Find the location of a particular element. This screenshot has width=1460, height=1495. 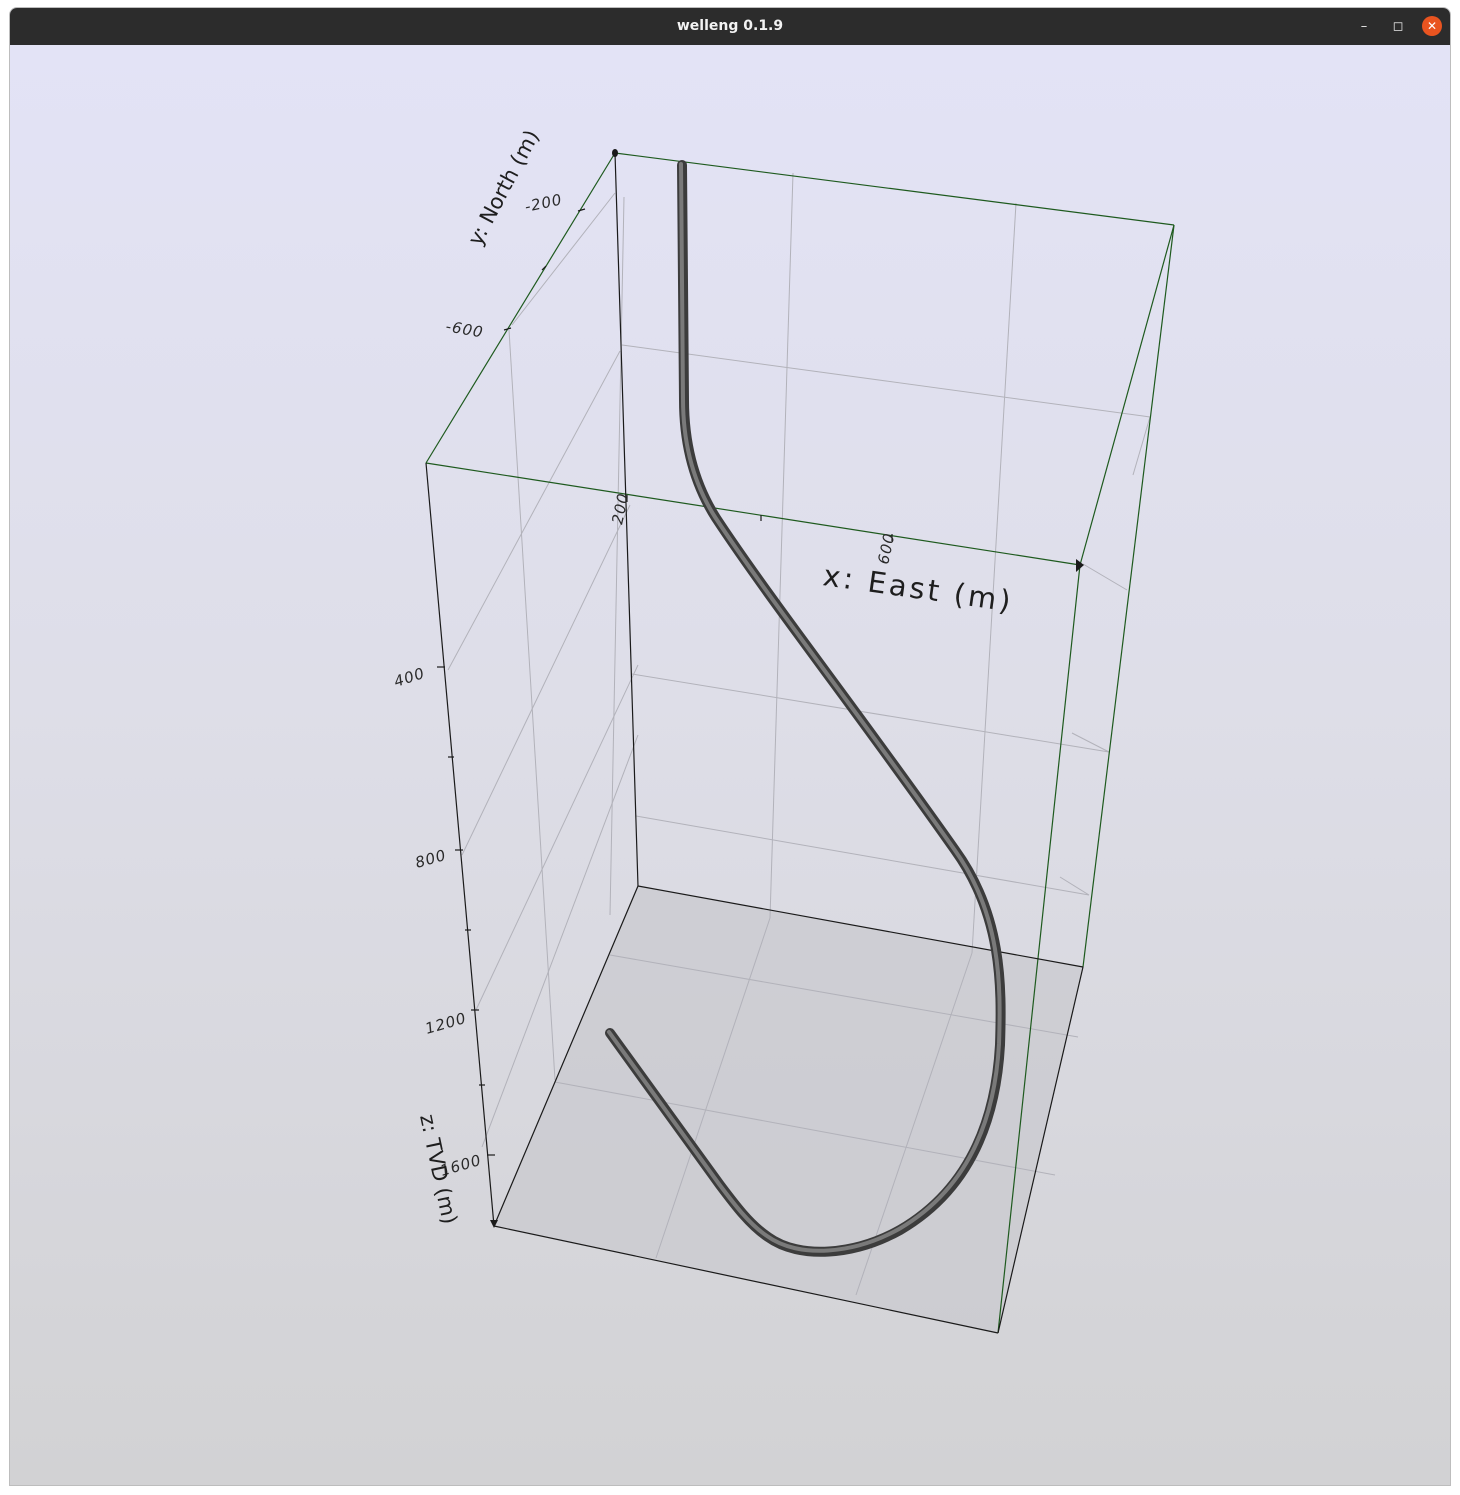

maximize-button: ◻ is located at coordinates (1398, 26).